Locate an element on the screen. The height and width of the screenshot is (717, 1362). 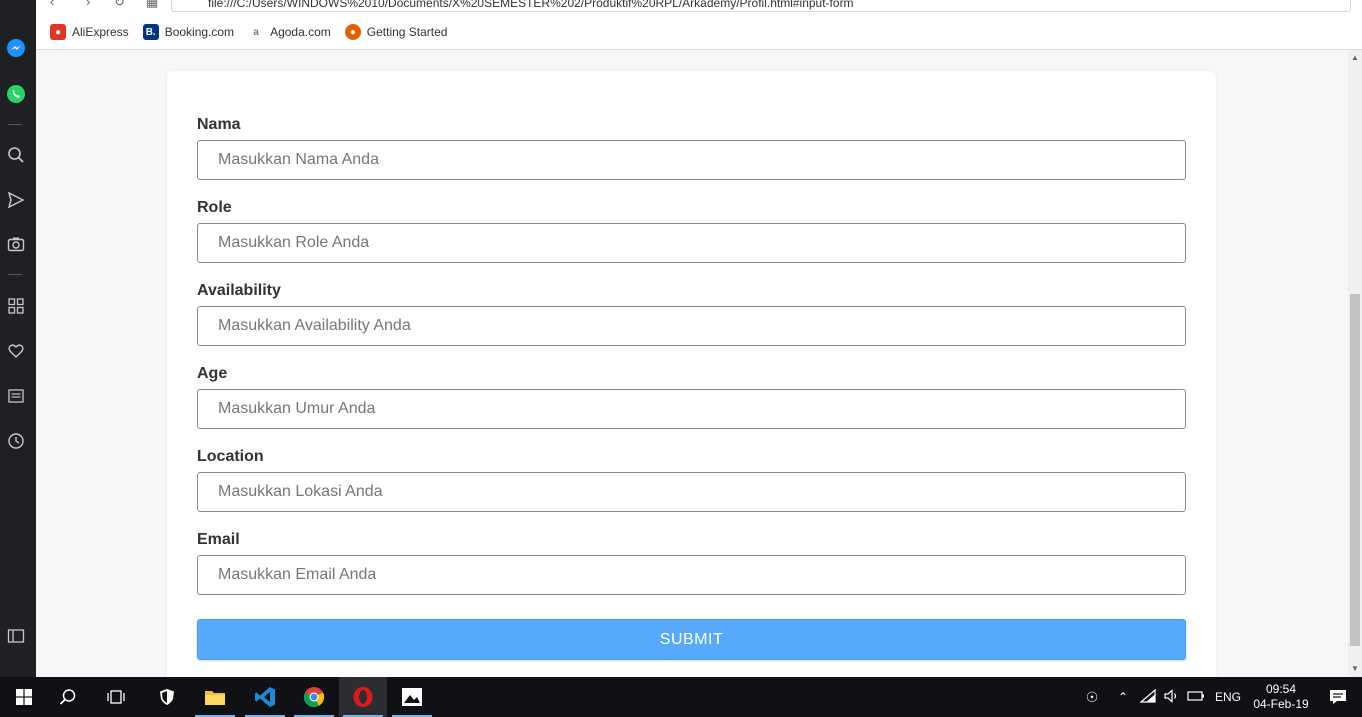
sidebar-toggle-icon is located at coordinates (16, 636).